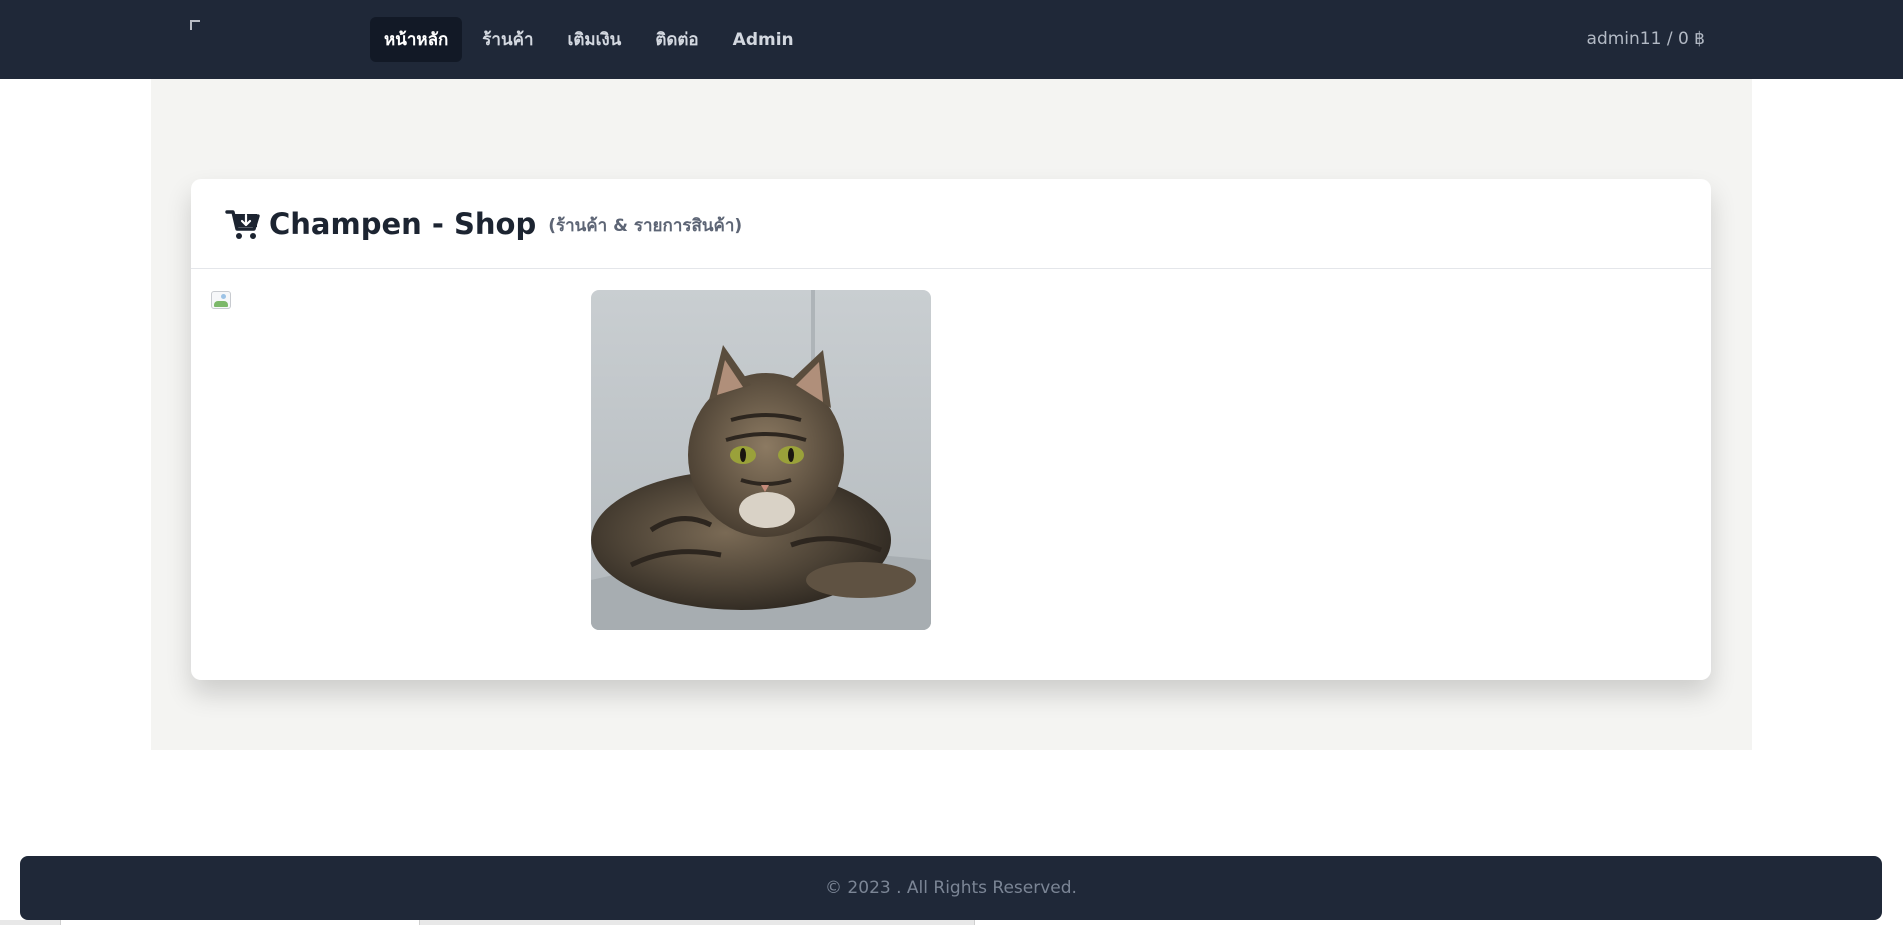 The image size is (1903, 925). I want to click on broken-product-image, so click(222, 301).